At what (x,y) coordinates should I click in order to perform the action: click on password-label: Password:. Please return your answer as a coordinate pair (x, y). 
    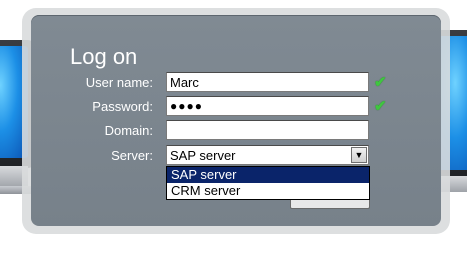
    Looking at the image, I should click on (122, 106).